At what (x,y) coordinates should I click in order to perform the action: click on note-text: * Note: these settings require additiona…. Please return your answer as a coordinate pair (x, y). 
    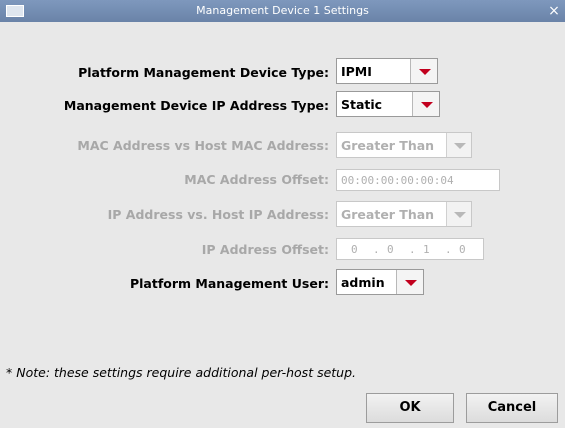
    Looking at the image, I should click on (181, 372).